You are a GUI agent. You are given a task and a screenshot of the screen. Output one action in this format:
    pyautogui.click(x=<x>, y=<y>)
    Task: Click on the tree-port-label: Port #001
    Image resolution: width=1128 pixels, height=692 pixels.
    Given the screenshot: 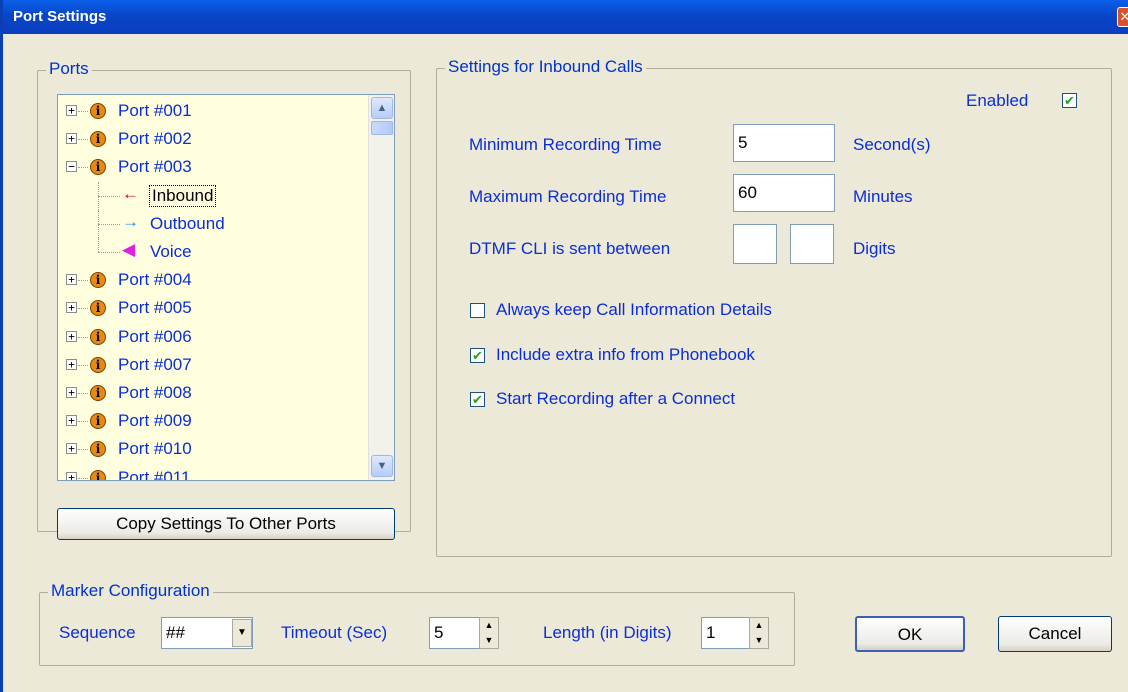 What is the action you would take?
    pyautogui.click(x=155, y=110)
    